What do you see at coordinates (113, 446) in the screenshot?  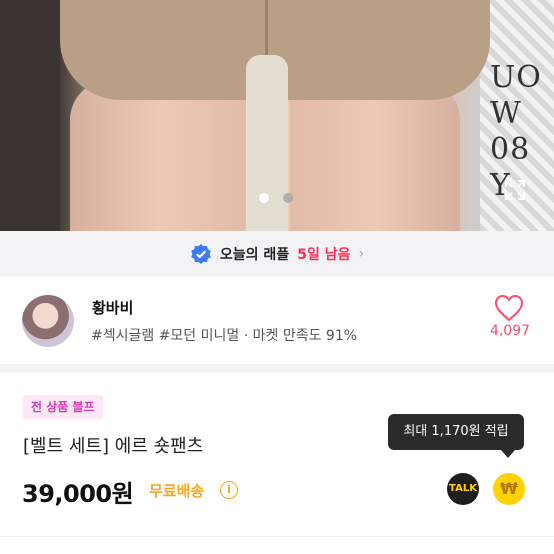 I see `product-title: [벨트 세트] 에르 숏팬츠` at bounding box center [113, 446].